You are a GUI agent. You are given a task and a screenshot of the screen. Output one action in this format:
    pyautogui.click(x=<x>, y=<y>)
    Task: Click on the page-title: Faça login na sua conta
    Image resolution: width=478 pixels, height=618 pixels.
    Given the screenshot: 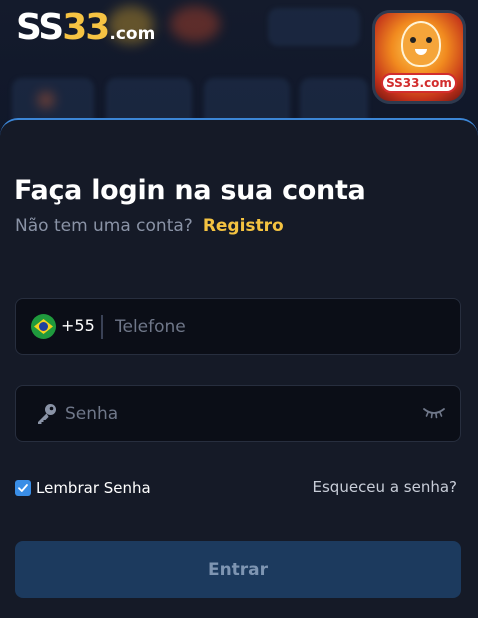 What is the action you would take?
    pyautogui.click(x=190, y=190)
    